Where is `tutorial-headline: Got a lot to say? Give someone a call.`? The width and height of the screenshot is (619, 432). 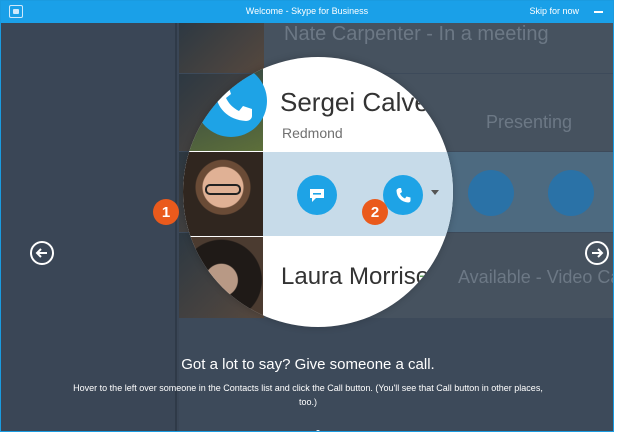
tutorial-headline: Got a lot to say? Give someone a call. is located at coordinates (308, 364).